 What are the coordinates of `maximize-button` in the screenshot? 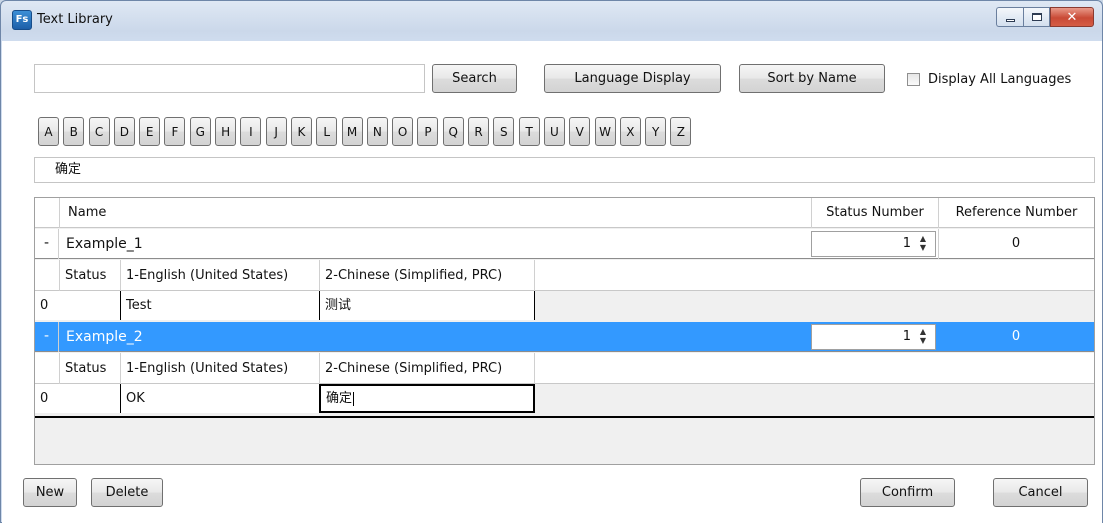 It's located at (1036, 17).